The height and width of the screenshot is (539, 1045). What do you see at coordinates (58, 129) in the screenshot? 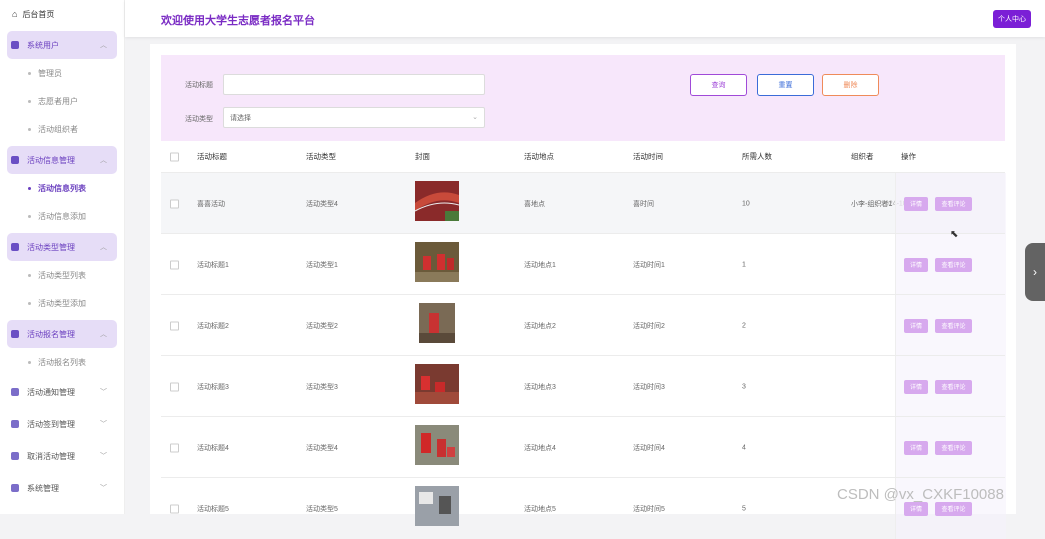
I see `sidebar-item-label: 活动组织者` at bounding box center [58, 129].